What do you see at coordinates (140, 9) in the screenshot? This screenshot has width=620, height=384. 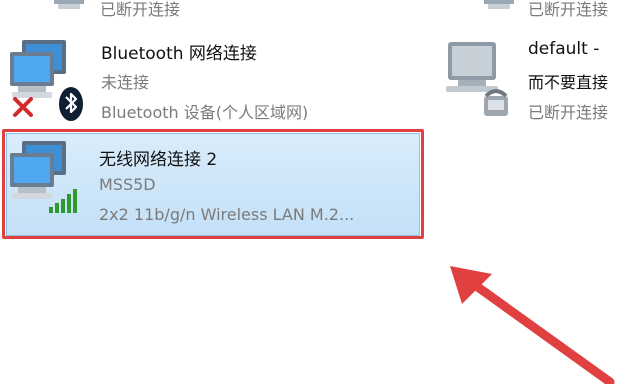 I see `top-left-status: 已断开连接` at bounding box center [140, 9].